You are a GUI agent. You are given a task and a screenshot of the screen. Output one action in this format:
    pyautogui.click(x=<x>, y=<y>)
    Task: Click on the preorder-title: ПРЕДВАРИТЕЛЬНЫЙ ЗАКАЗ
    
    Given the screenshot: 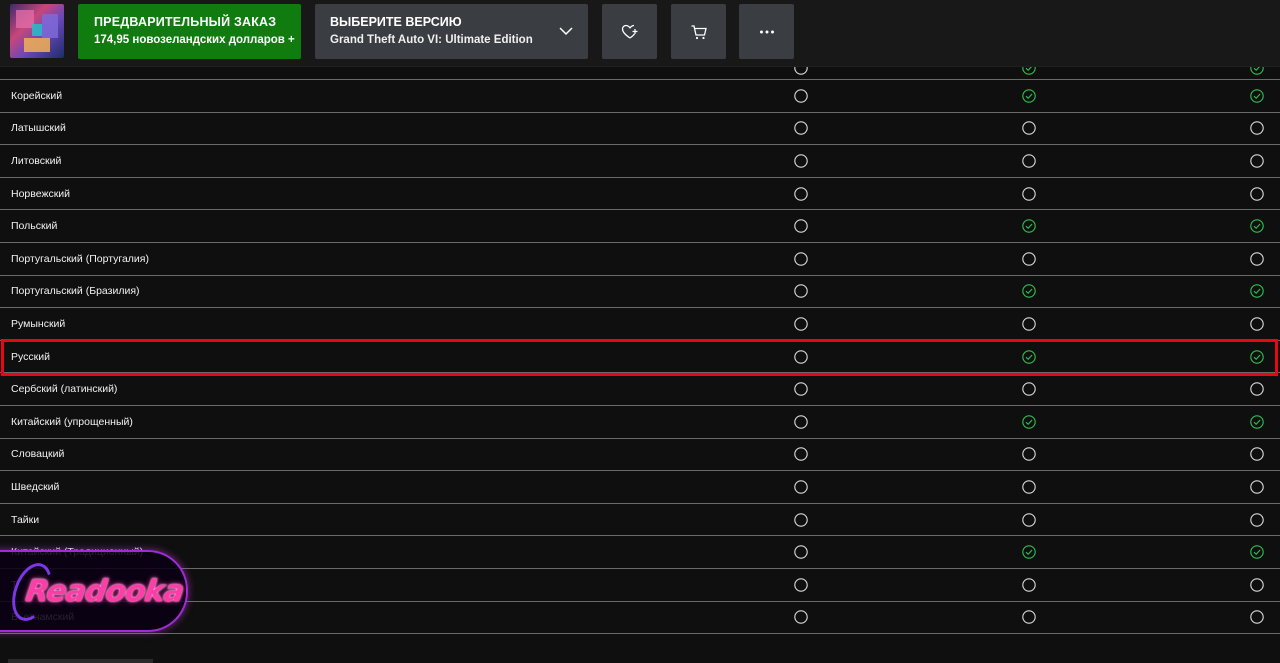 What is the action you would take?
    pyautogui.click(x=185, y=22)
    